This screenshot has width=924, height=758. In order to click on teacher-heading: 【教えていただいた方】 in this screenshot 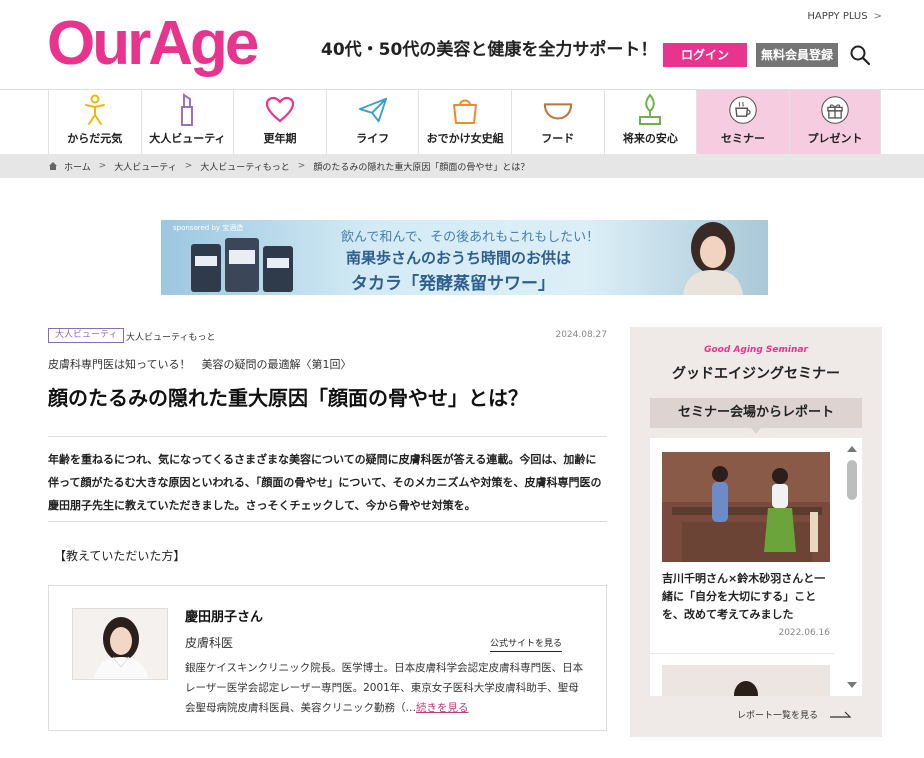, I will do `click(120, 556)`.